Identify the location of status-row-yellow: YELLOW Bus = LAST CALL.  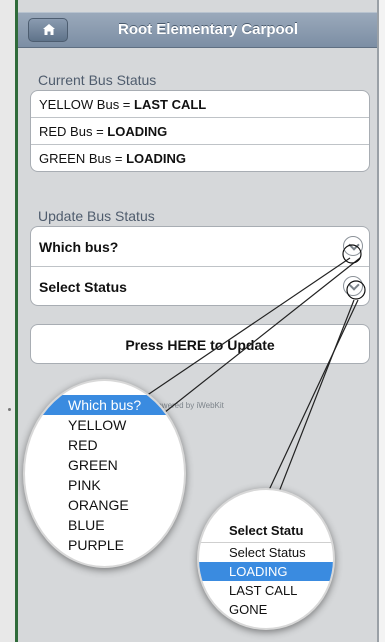
(200, 104).